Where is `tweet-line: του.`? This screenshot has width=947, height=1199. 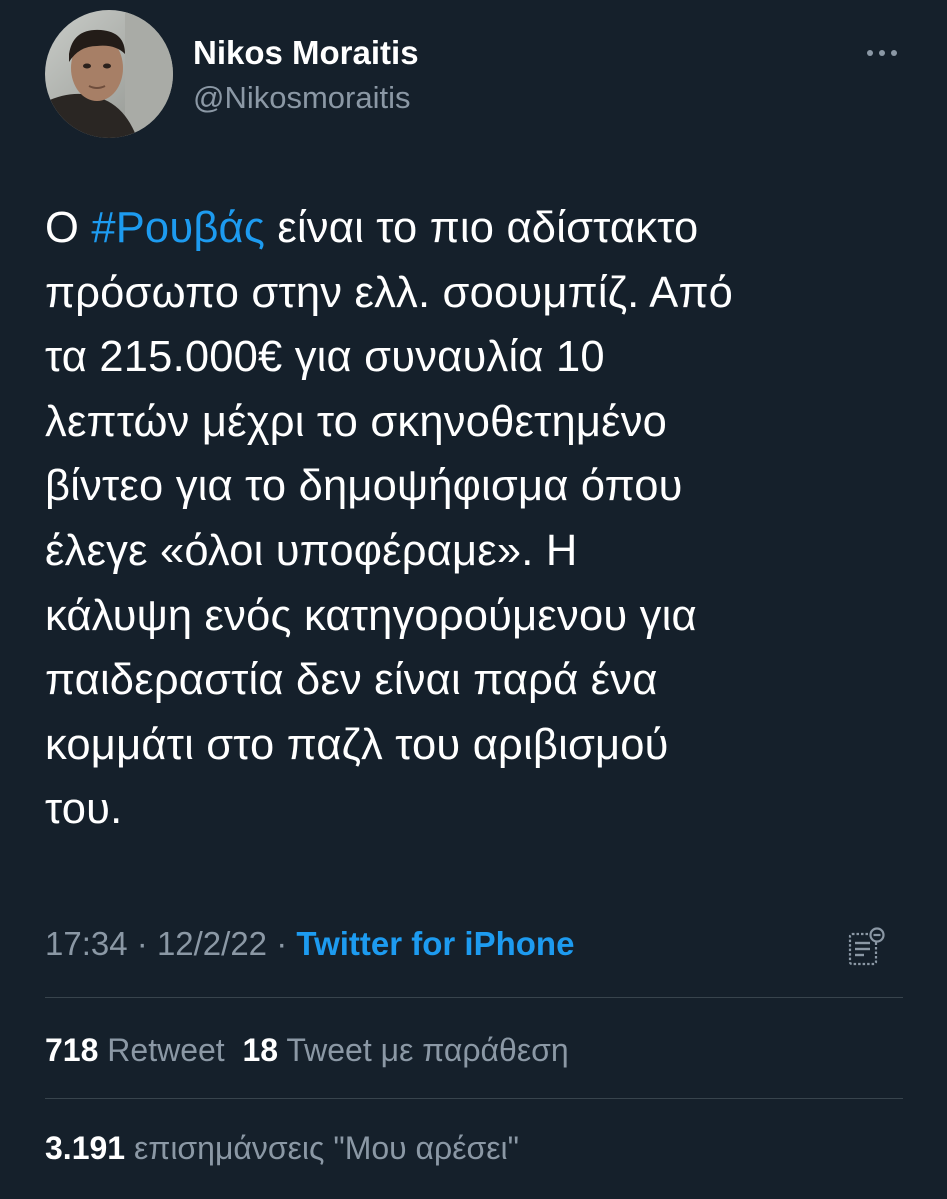
tweet-line: του. is located at coordinates (475, 809).